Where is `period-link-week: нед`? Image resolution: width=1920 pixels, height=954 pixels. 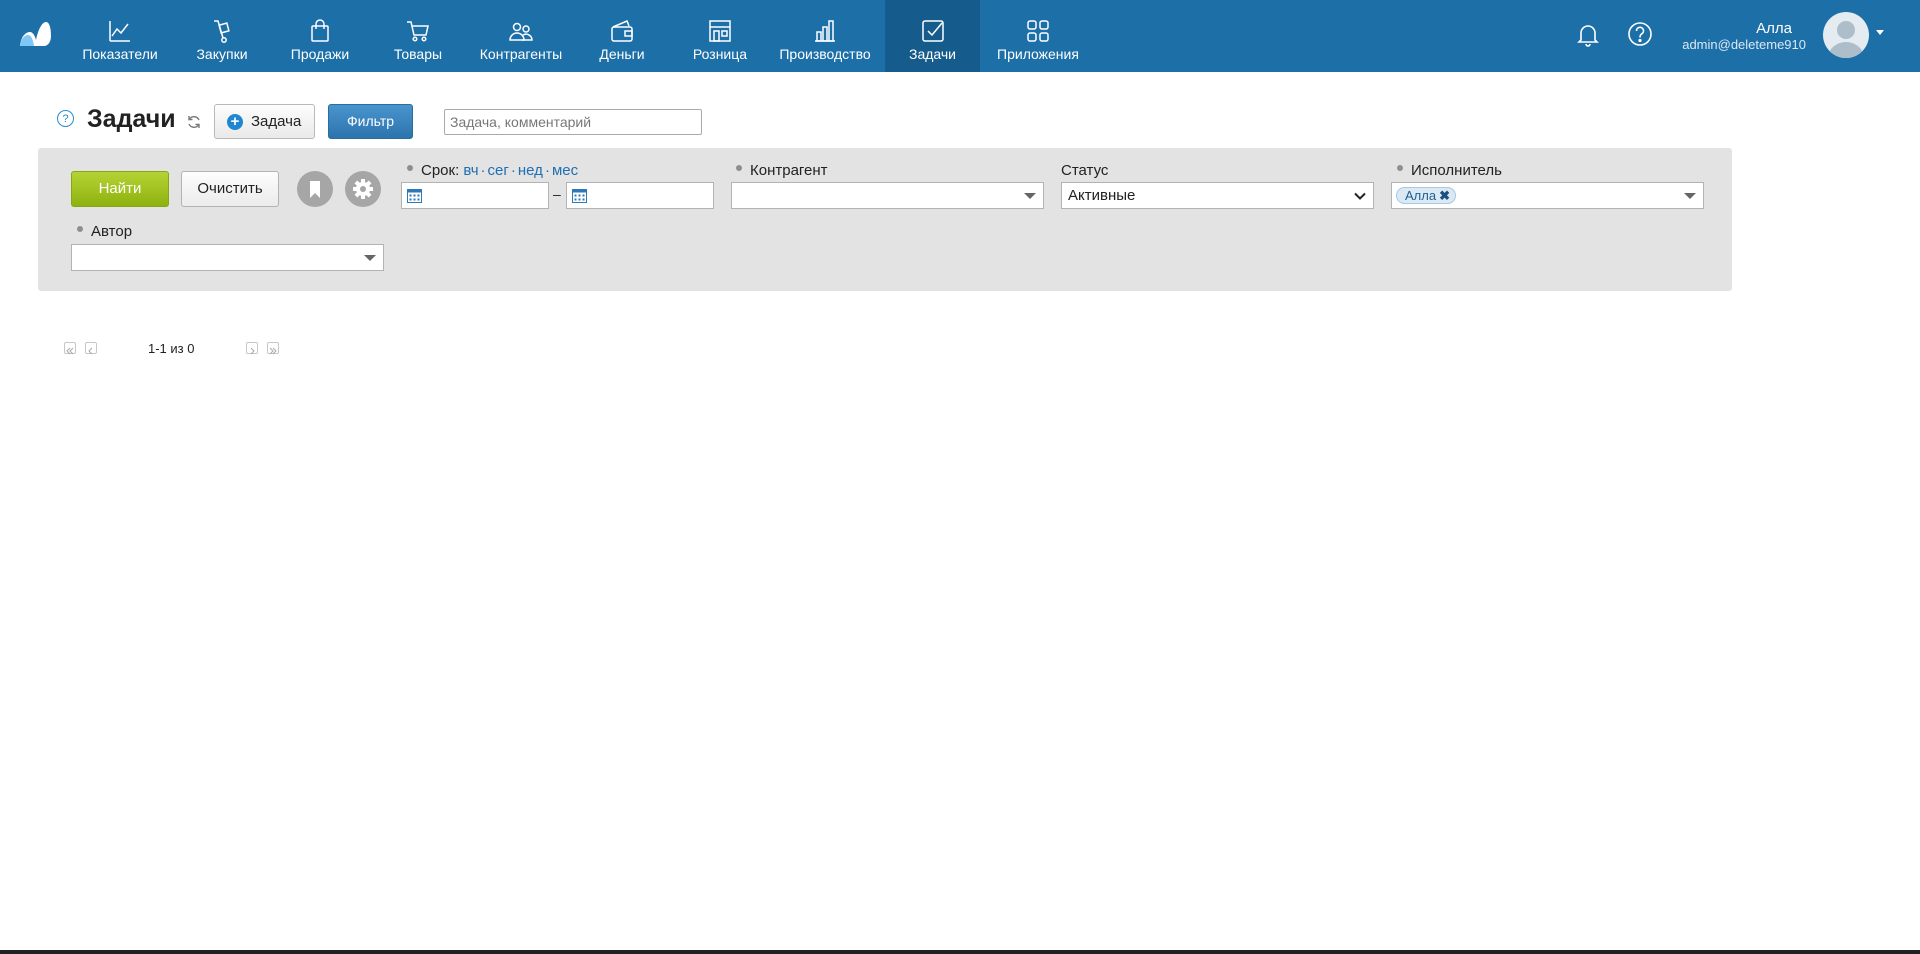 period-link-week: нед is located at coordinates (530, 170).